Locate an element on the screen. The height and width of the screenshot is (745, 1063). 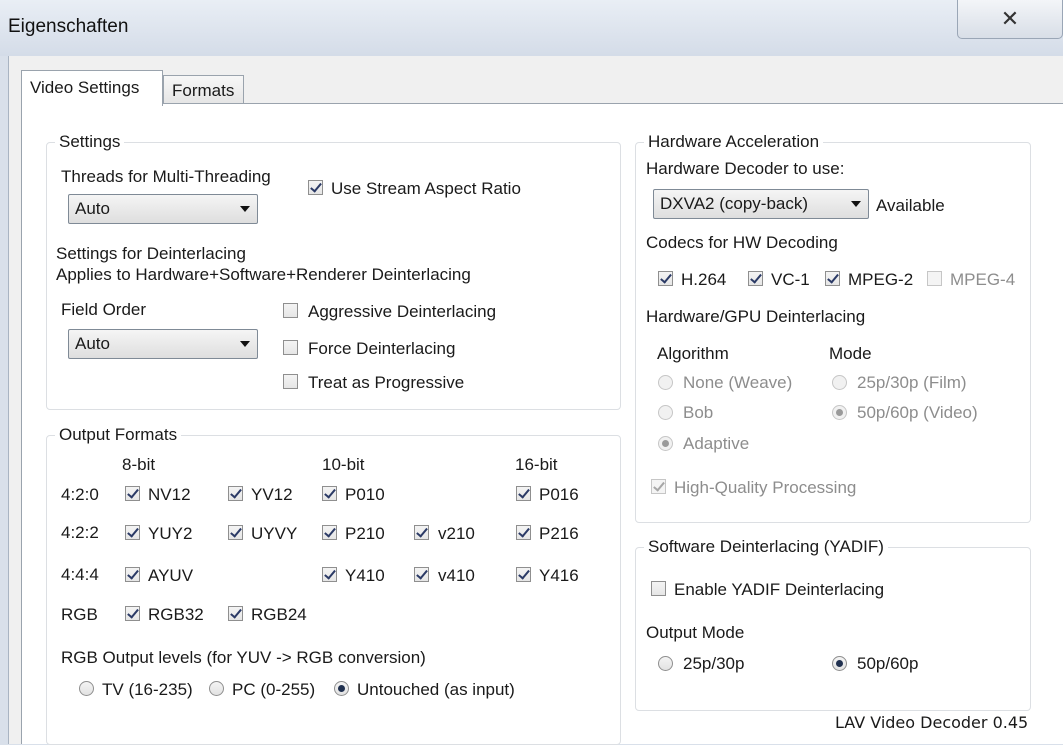
level-untouched-label: Untouched (as input) is located at coordinates (436, 689).